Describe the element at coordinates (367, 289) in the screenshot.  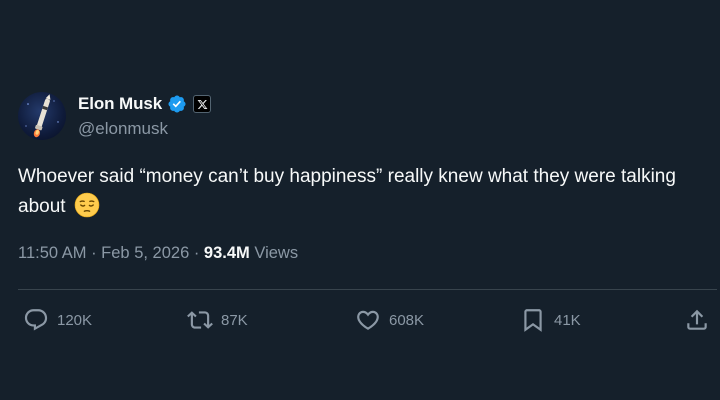
I see `divider` at that location.